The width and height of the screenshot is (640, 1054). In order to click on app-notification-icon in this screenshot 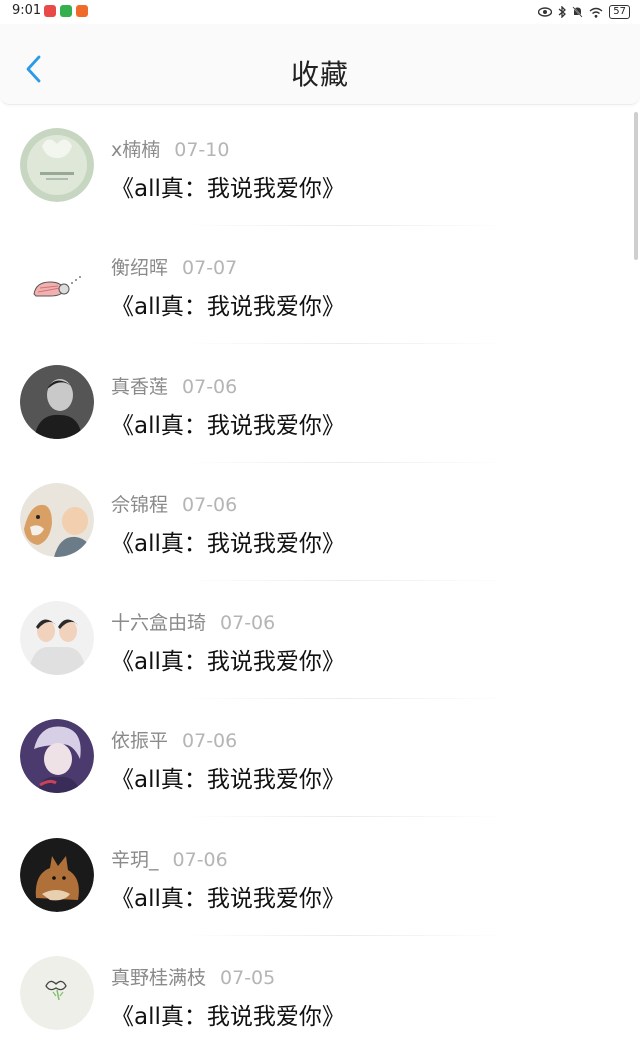, I will do `click(50, 11)`.